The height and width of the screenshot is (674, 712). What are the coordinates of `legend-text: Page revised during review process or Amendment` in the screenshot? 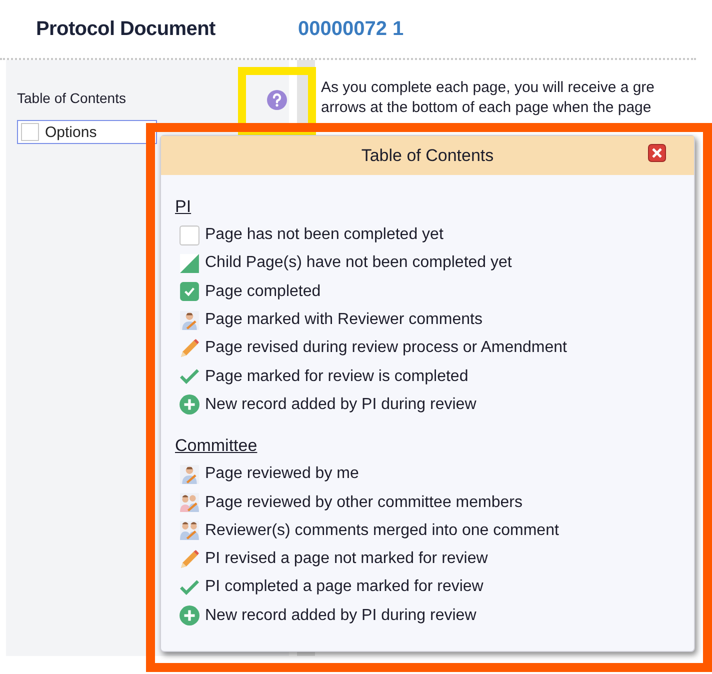 It's located at (386, 348).